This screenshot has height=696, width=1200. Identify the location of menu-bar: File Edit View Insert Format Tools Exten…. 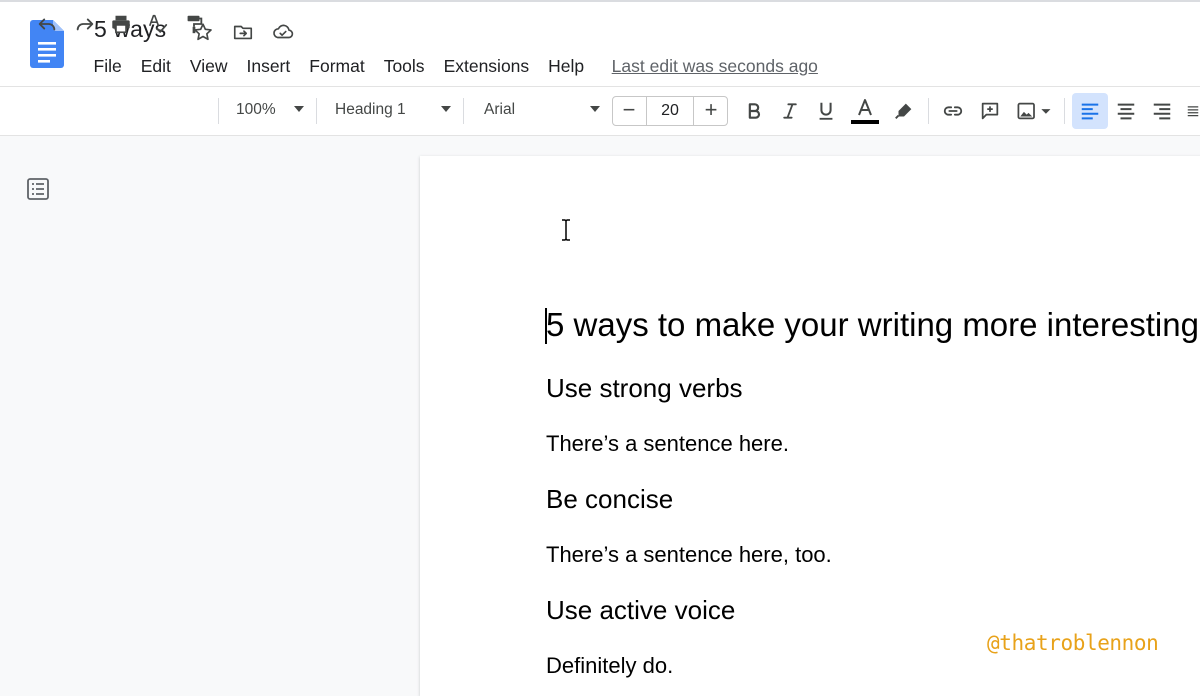
(451, 66).